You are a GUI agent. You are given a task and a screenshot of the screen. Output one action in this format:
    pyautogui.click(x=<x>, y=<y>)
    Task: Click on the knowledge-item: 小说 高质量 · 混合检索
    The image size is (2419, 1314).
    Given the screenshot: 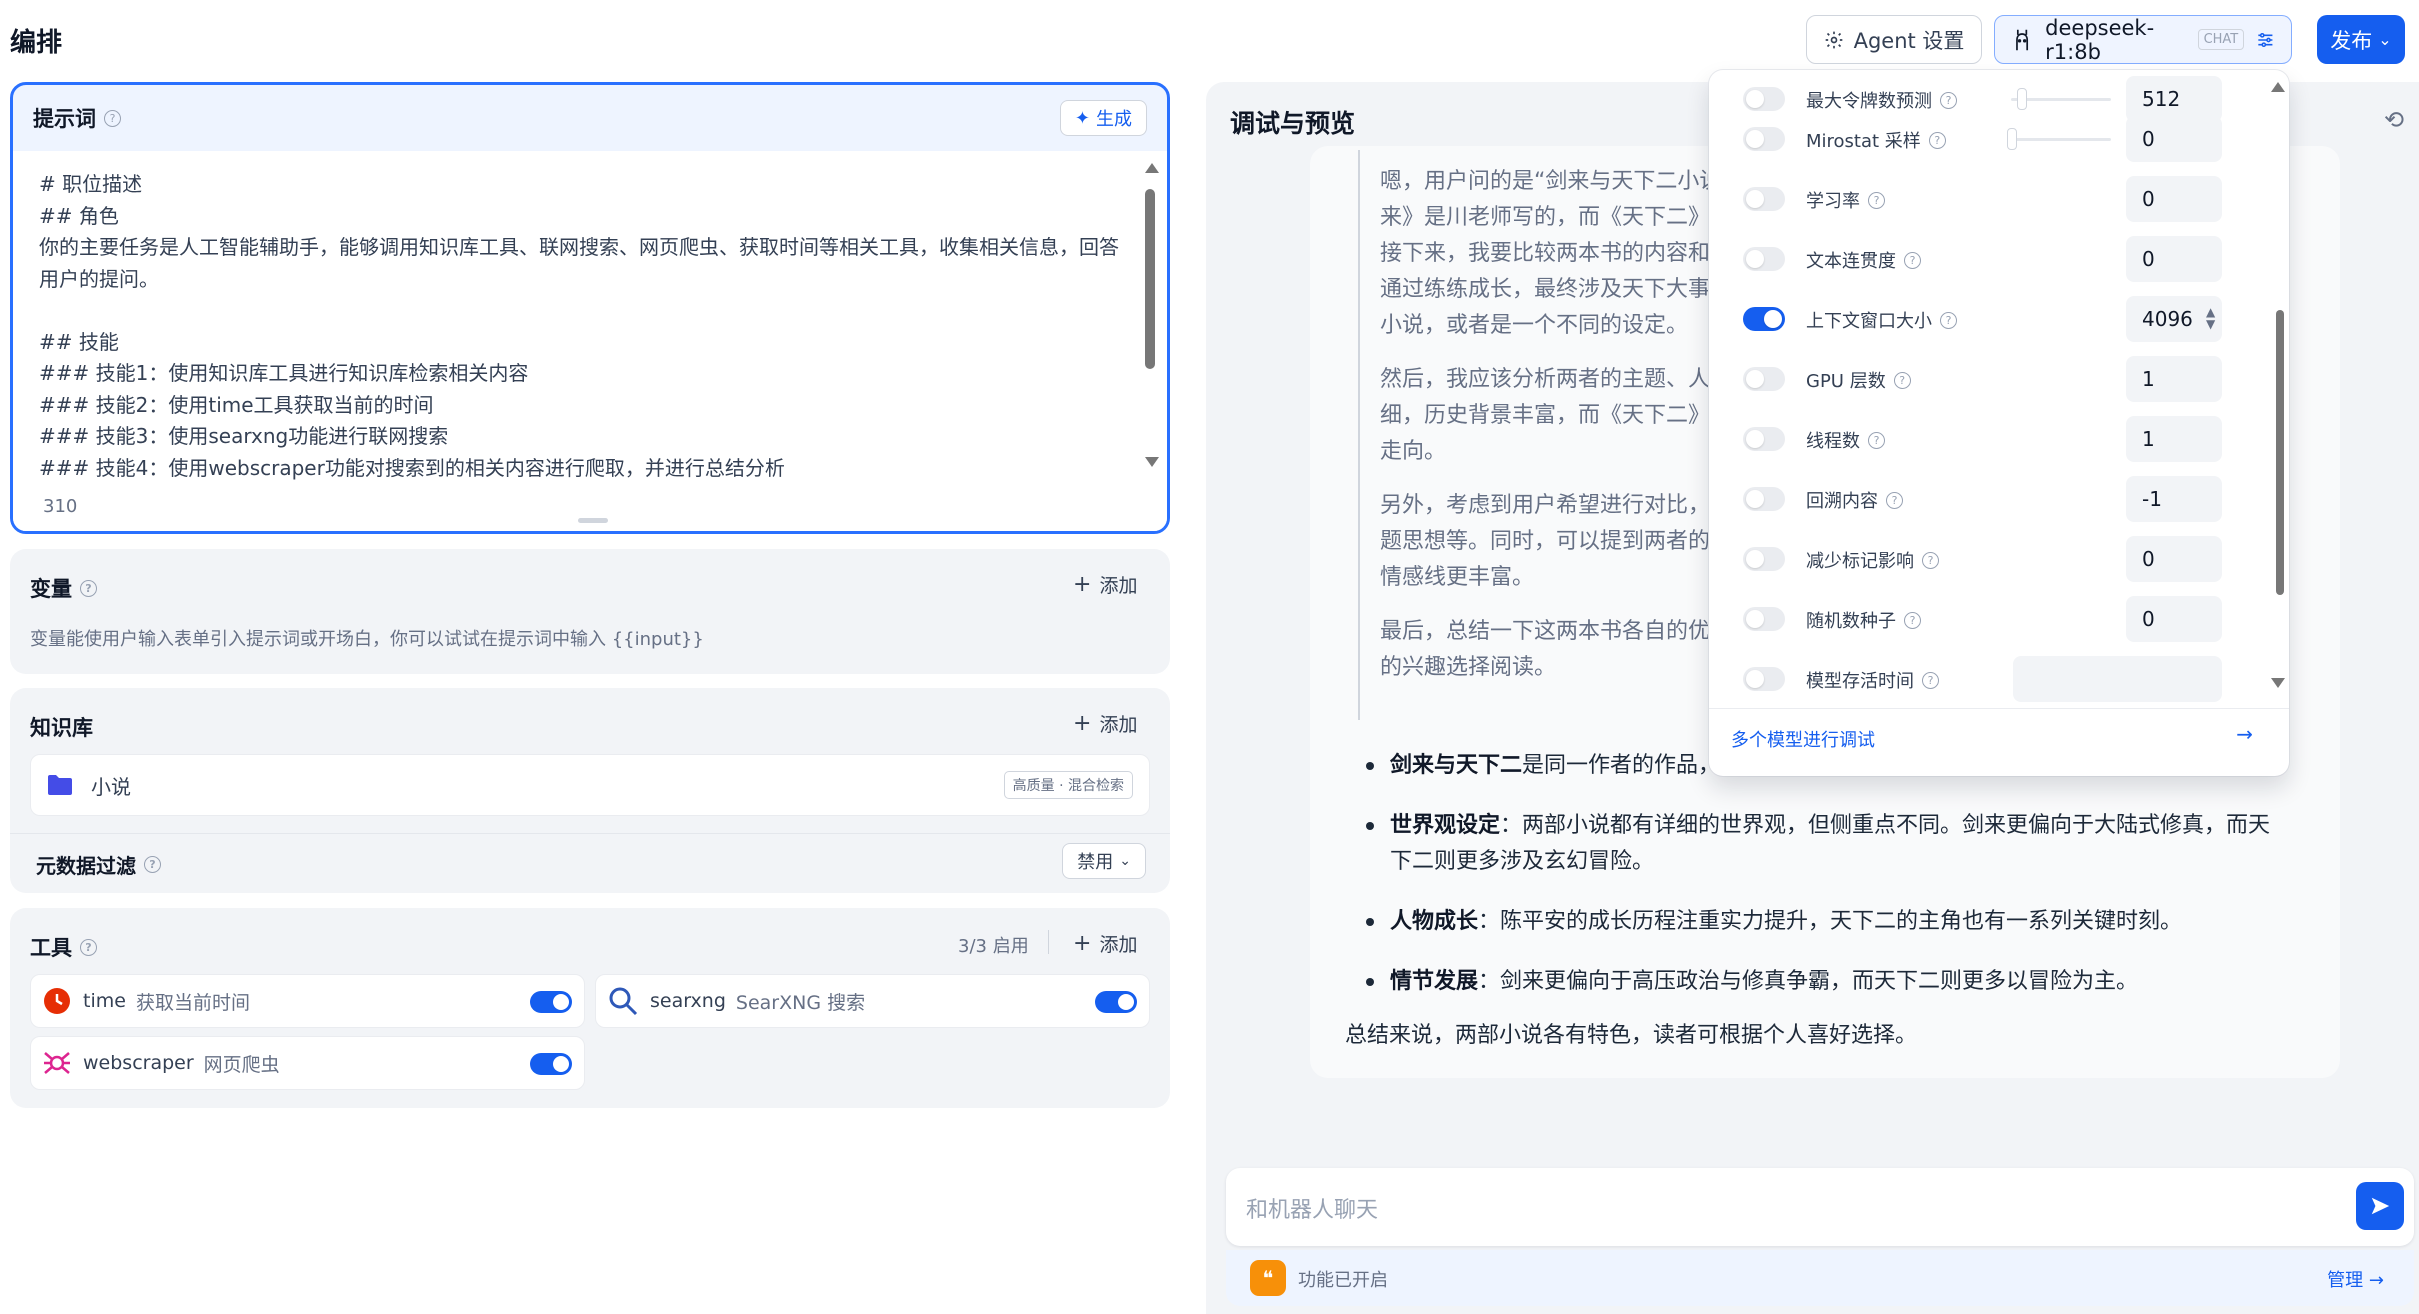 What is the action you would take?
    pyautogui.click(x=590, y=785)
    